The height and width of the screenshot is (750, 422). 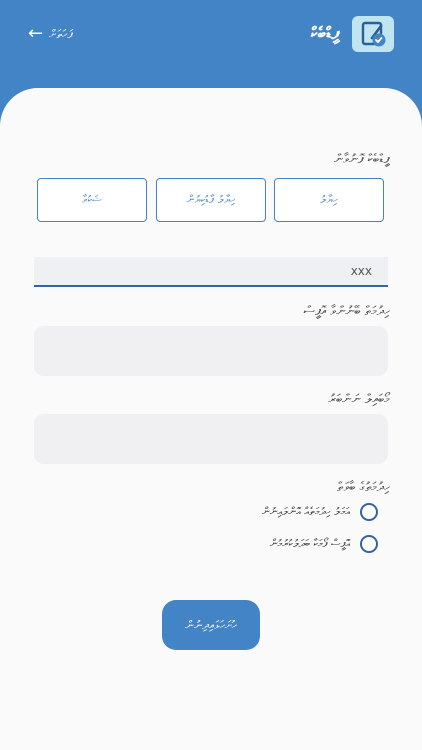 I want to click on type-option-3: ޝަކުވާ, so click(x=92, y=200).